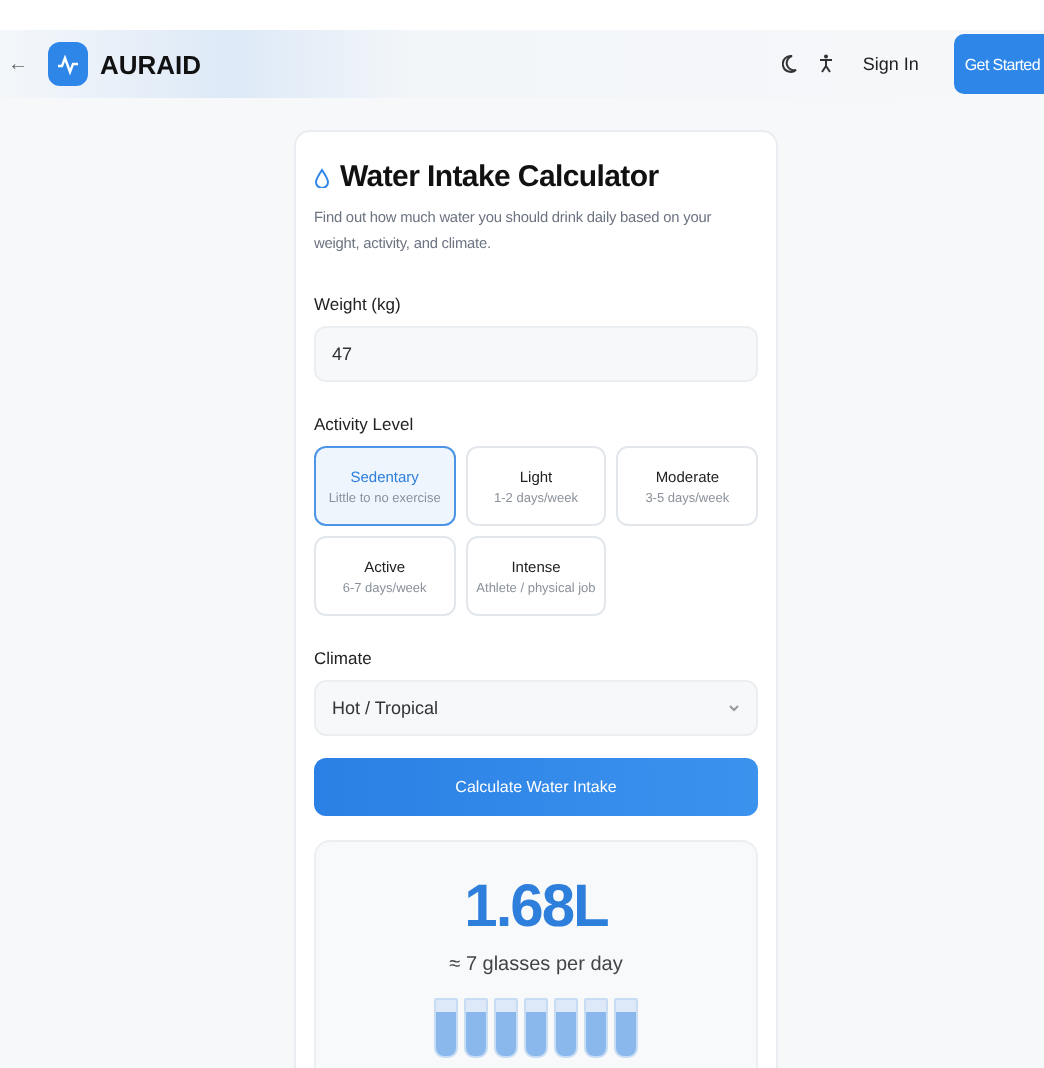 The height and width of the screenshot is (1068, 1044). Describe the element at coordinates (151, 64) in the screenshot. I see `brand-name: AURAID` at that location.